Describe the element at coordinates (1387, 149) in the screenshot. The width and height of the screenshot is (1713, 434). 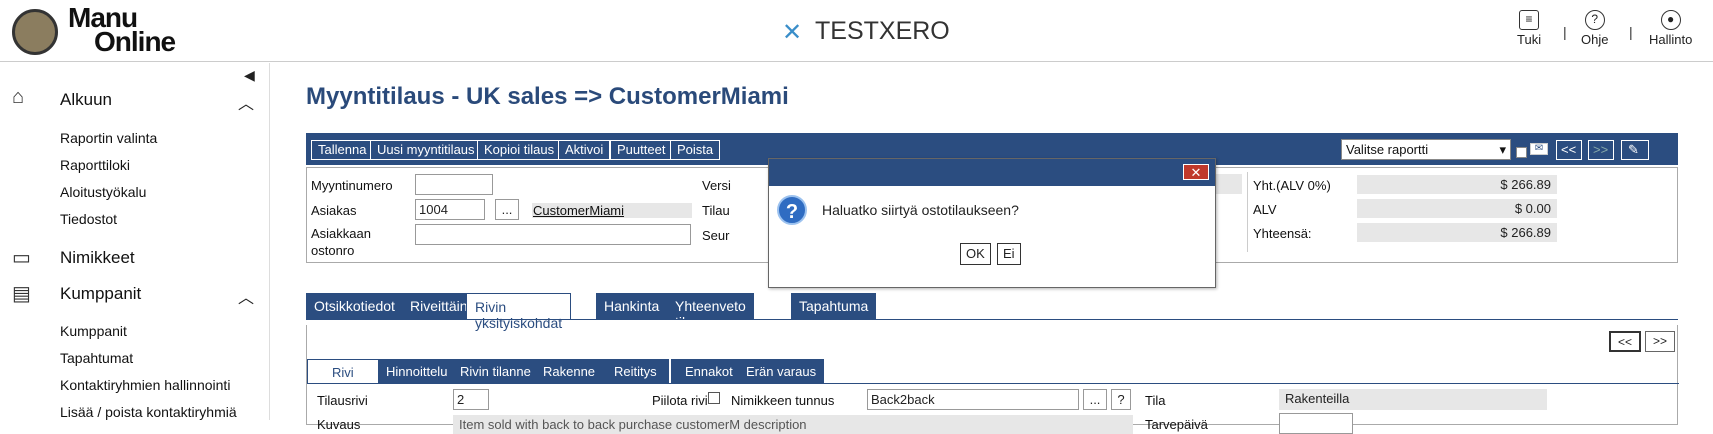
I see `report-select-value: Valitse raportti` at that location.